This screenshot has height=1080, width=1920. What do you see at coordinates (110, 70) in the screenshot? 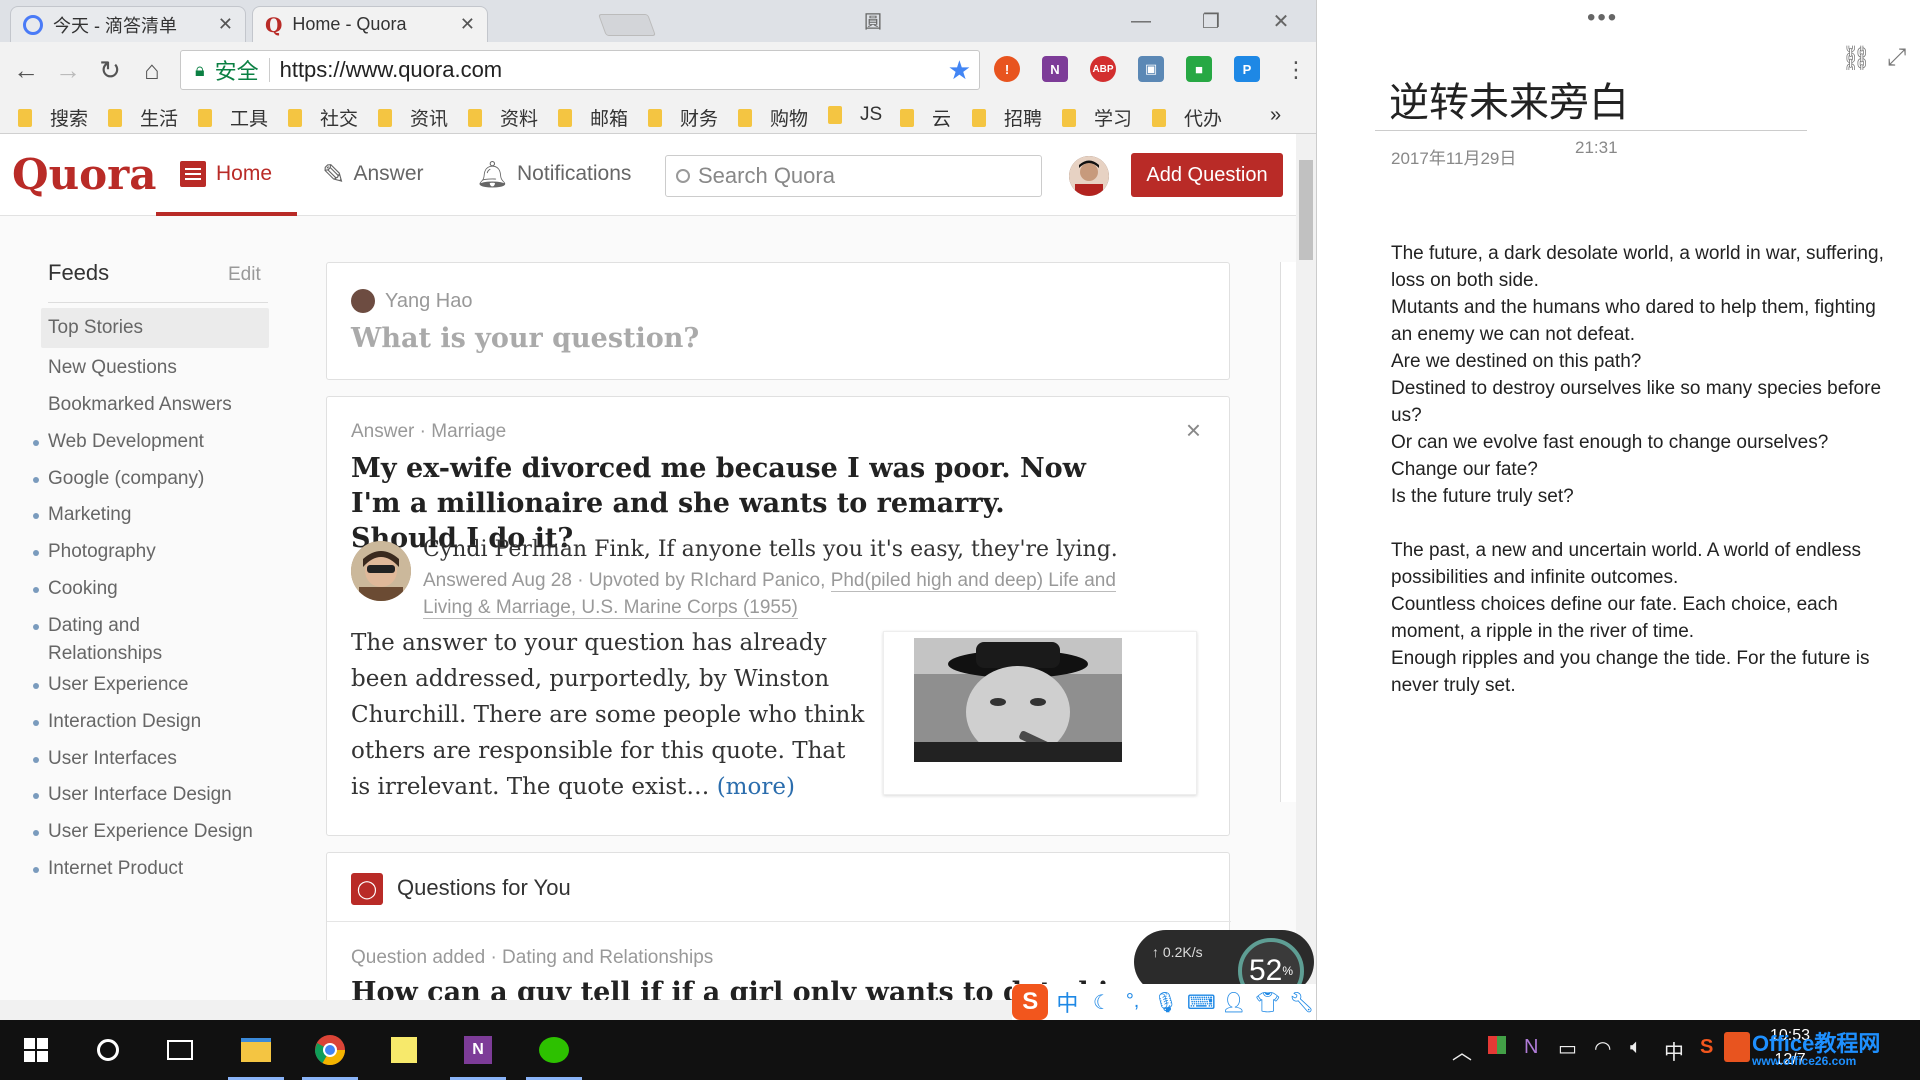
I see `reload-icon: ↻` at bounding box center [110, 70].